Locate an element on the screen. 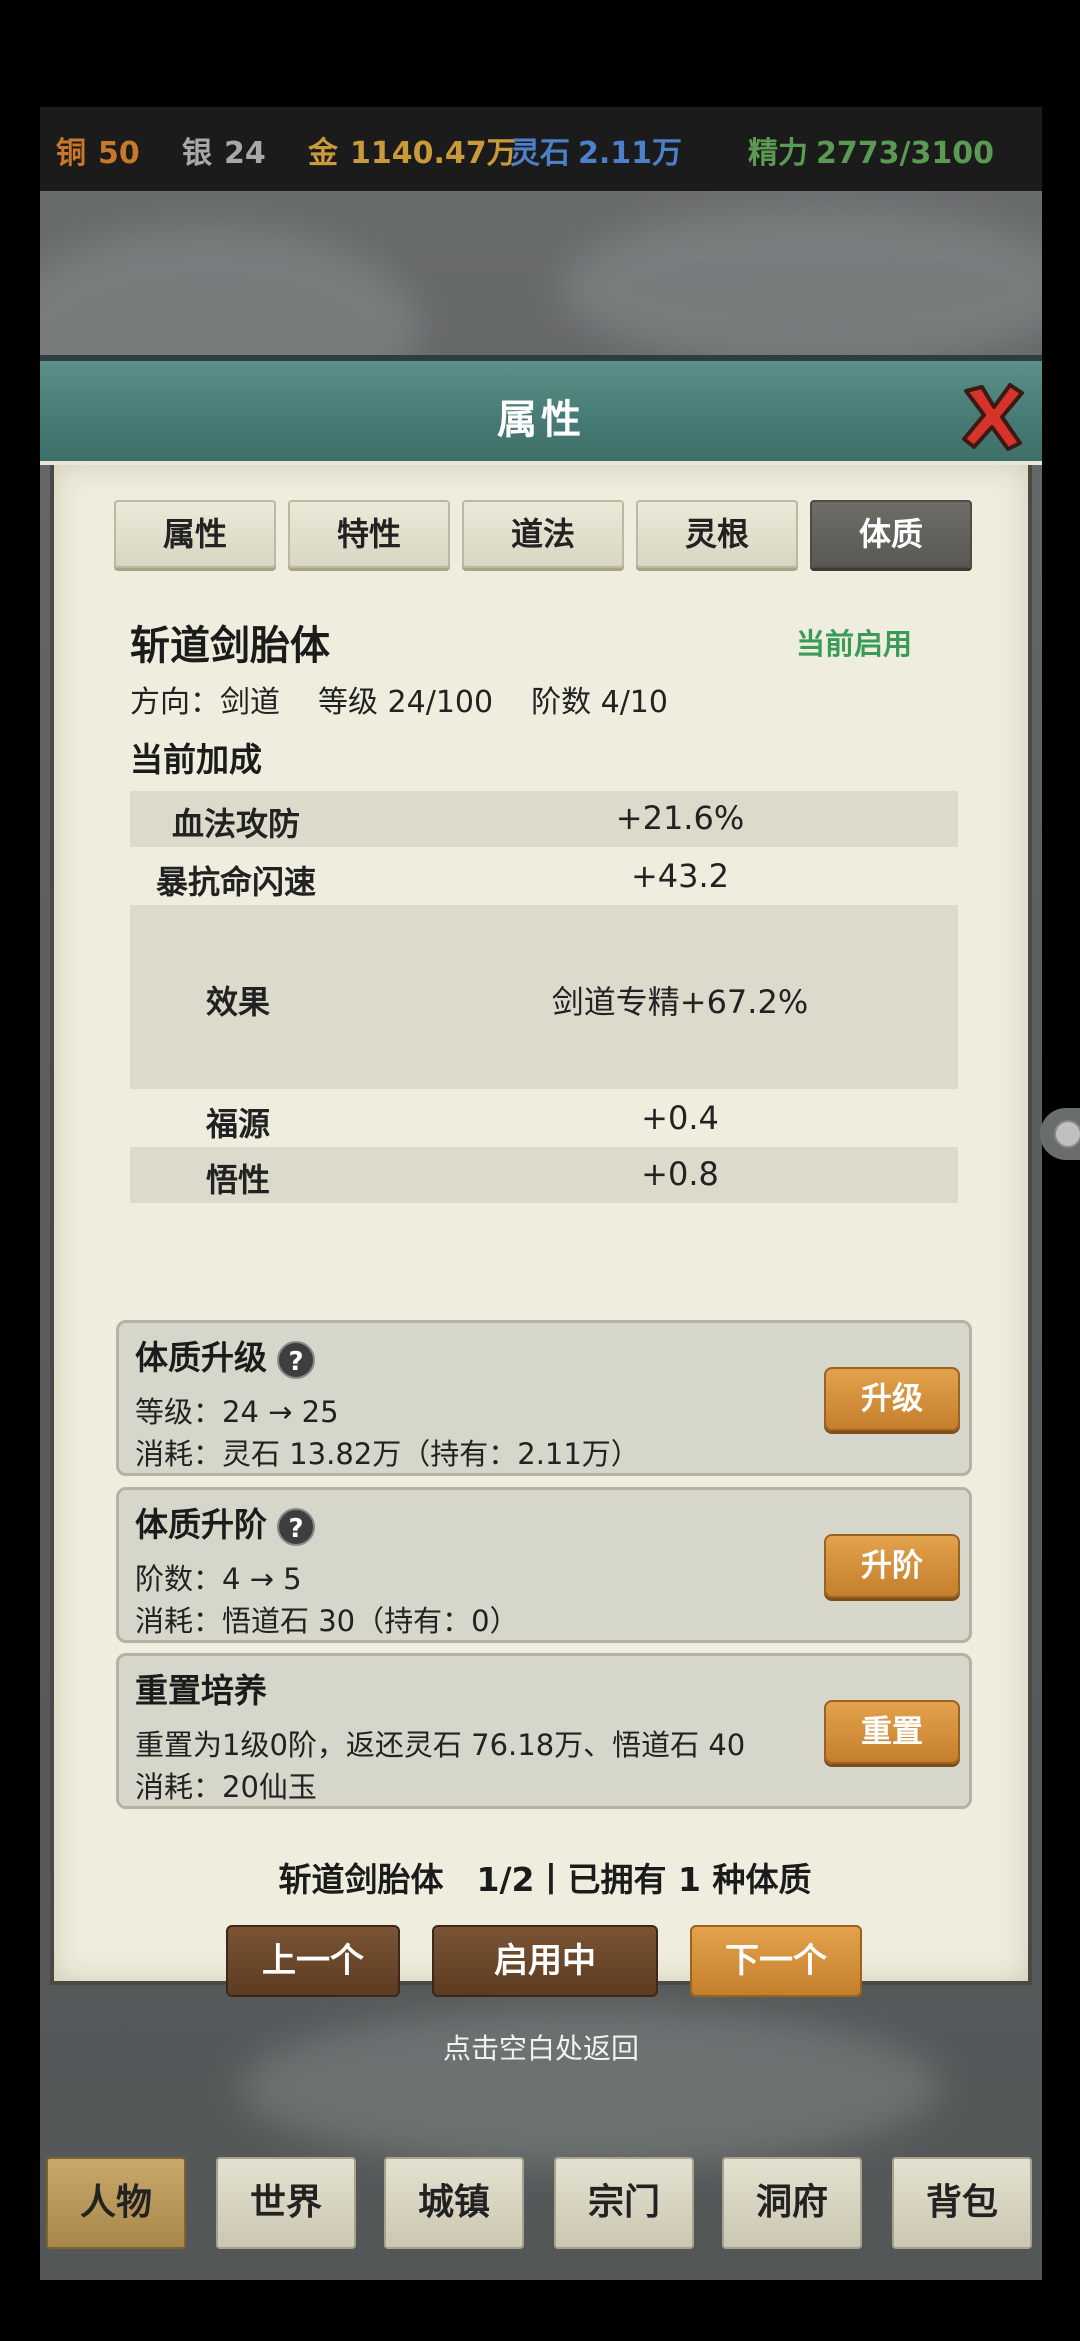 The width and height of the screenshot is (1080, 2341). currency-bar: 铜 50 银 24 金 1140.47万 灵石 2.11万 精力 2773/3100 is located at coordinates (541, 149).